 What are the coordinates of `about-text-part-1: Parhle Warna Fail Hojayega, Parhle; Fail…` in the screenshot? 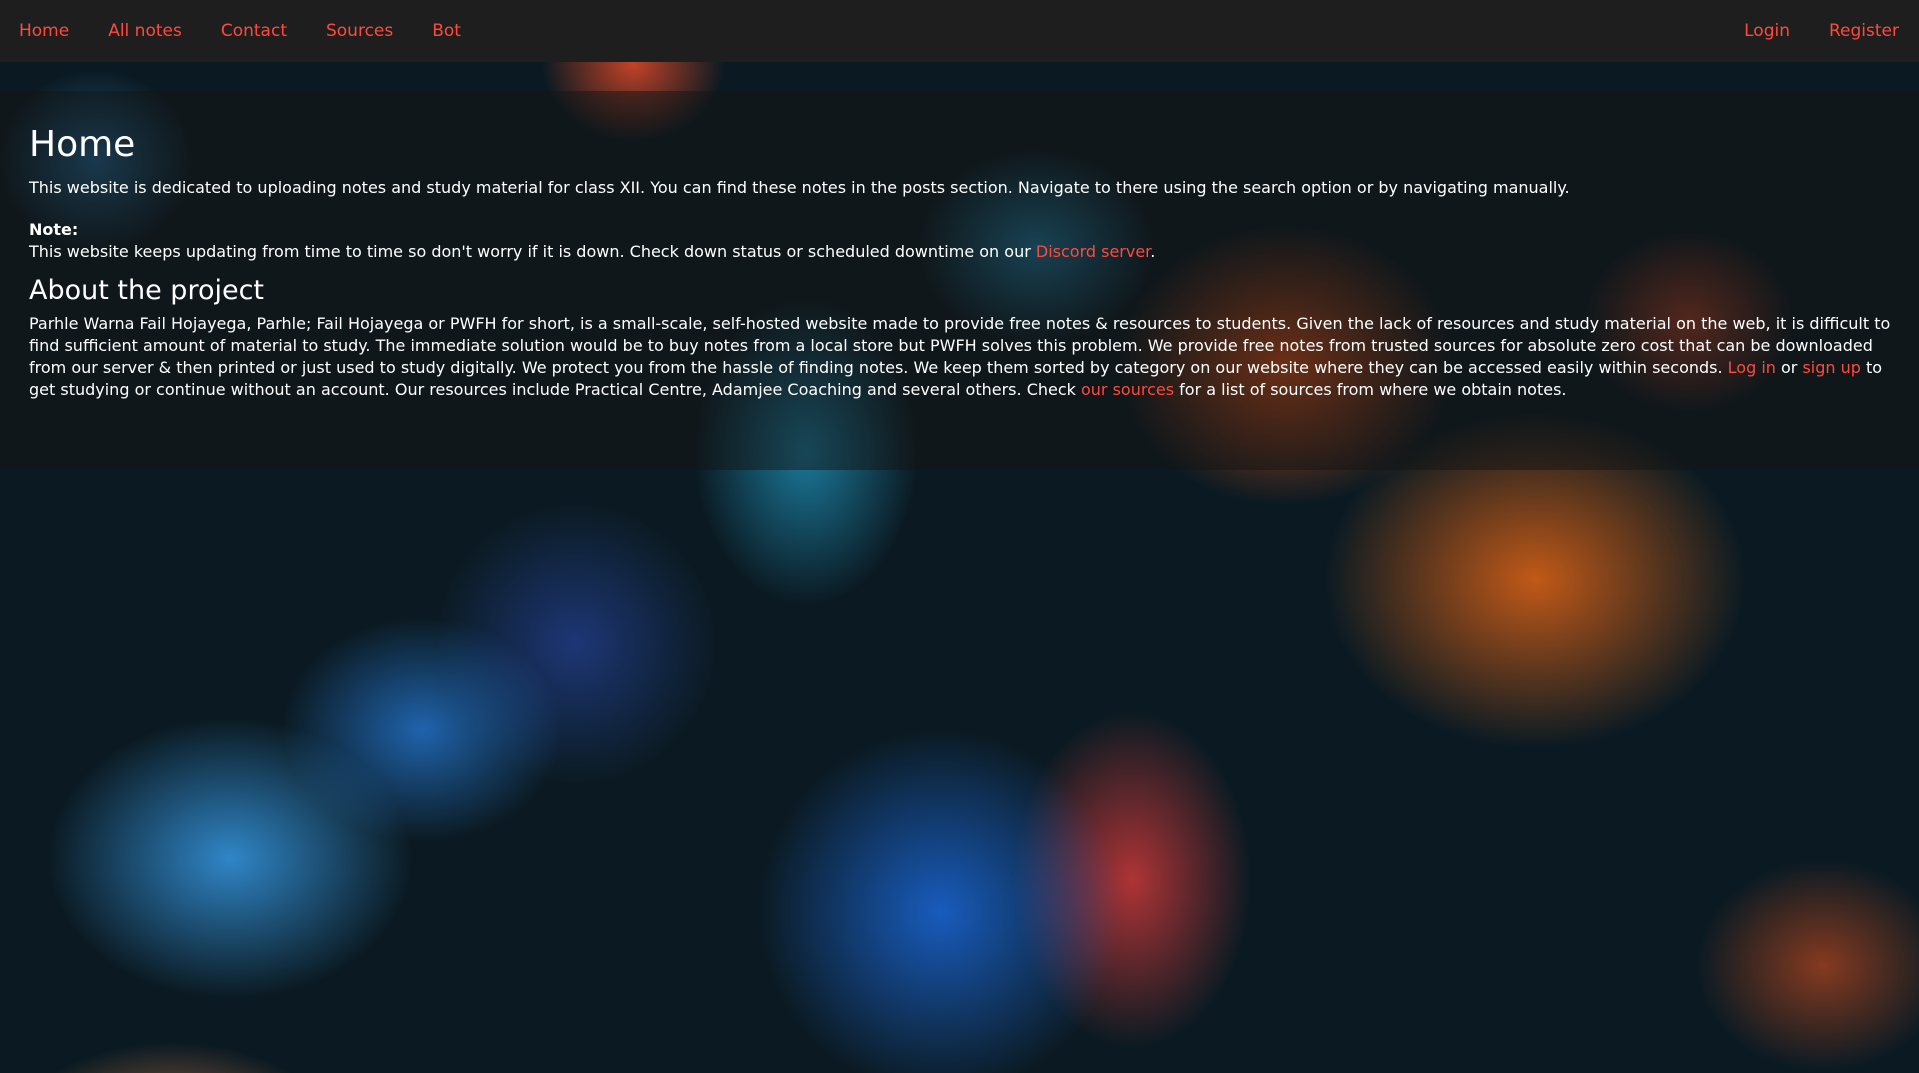 It's located at (960, 345).